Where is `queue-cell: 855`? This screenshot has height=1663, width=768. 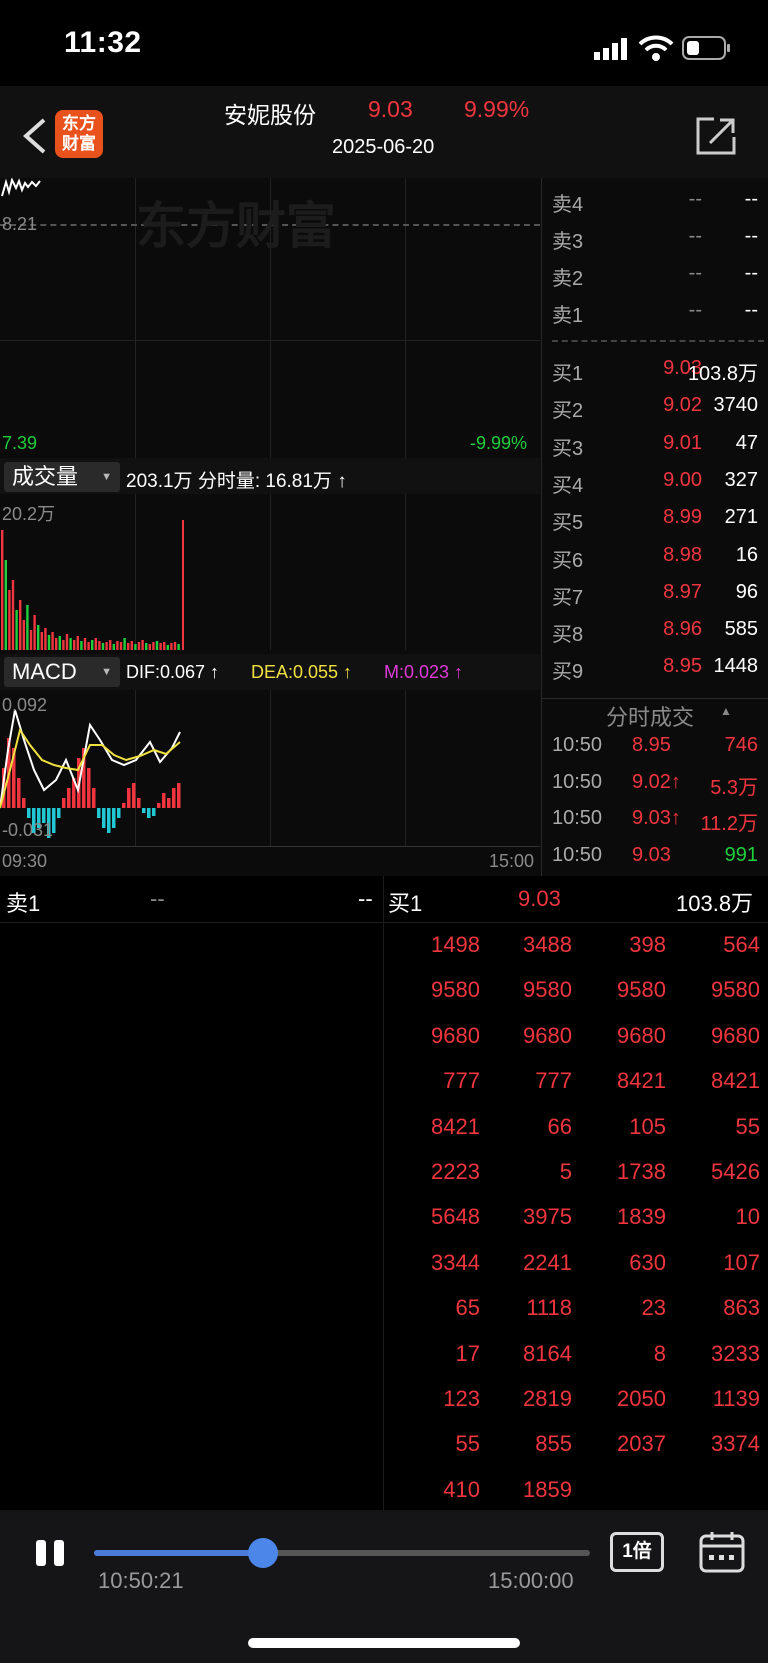
queue-cell: 855 is located at coordinates (553, 1444).